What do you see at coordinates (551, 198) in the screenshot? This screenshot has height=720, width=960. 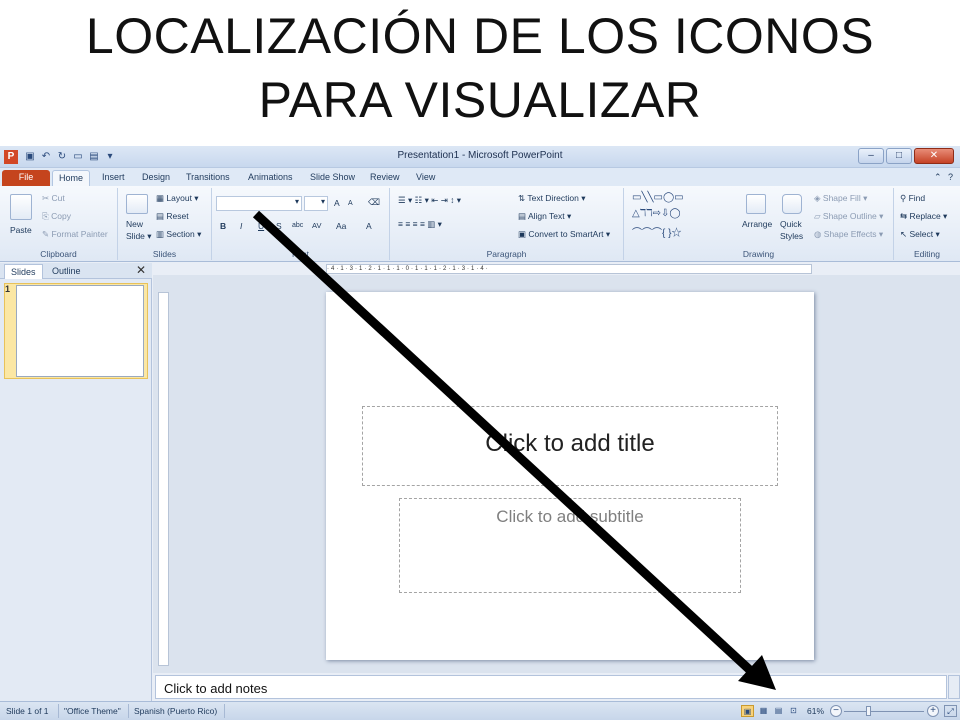 I see `text-direction-button: ⇅ Text Direction ▾` at bounding box center [551, 198].